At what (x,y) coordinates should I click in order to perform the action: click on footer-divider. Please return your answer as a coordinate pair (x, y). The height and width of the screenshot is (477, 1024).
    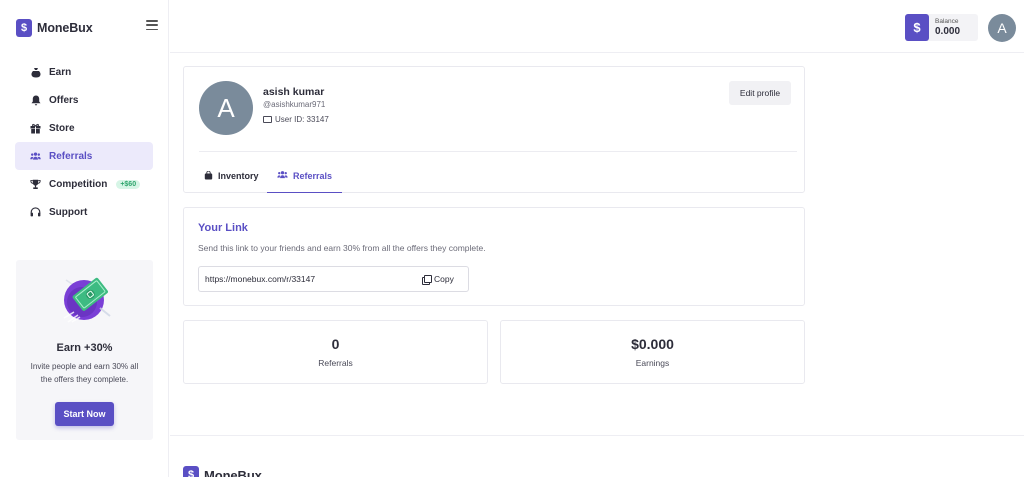
    Looking at the image, I should click on (597, 435).